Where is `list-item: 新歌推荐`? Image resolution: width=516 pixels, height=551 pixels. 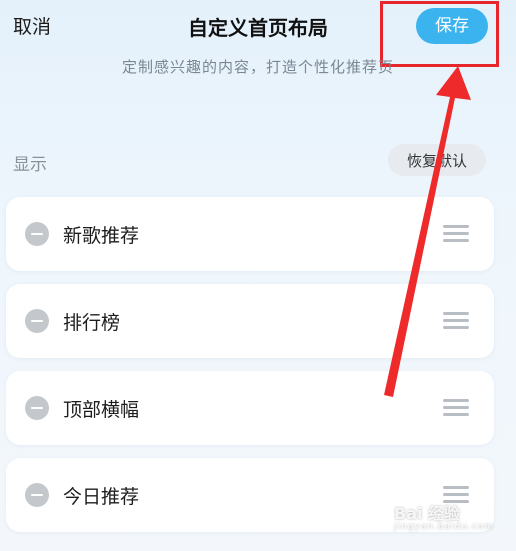 list-item: 新歌推荐 is located at coordinates (250, 234).